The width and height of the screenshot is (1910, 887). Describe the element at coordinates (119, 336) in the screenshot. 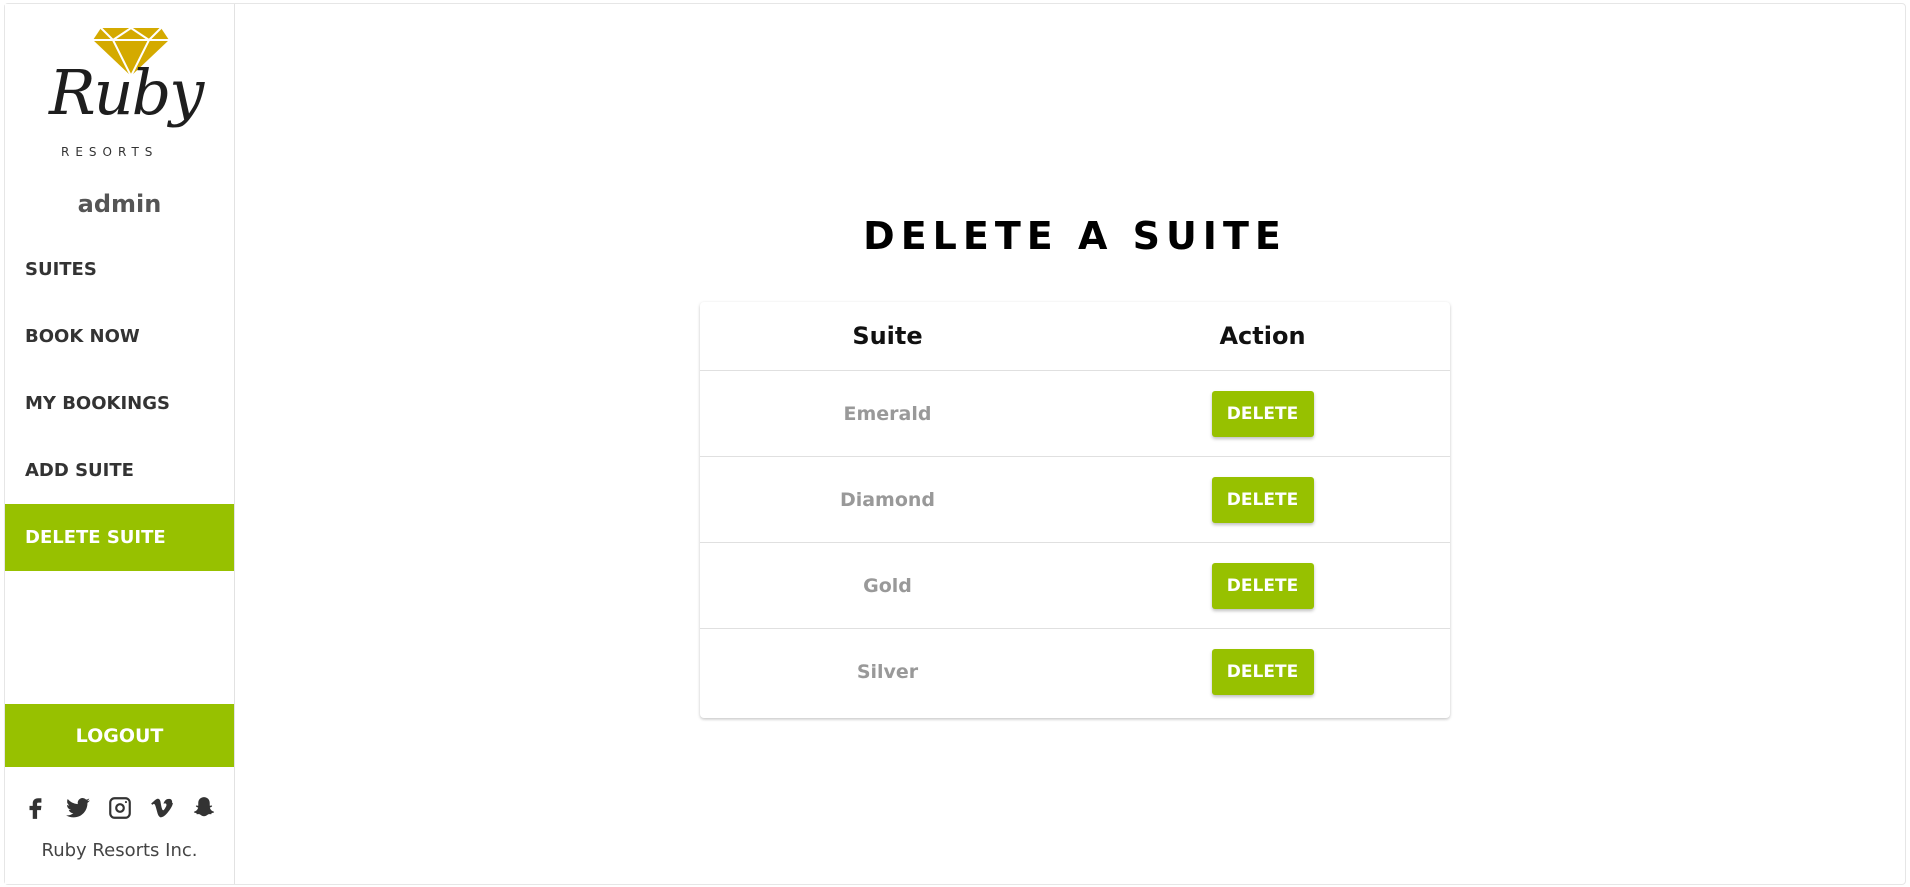

I see `sidebar-item-book-now: BOOK NOW` at that location.